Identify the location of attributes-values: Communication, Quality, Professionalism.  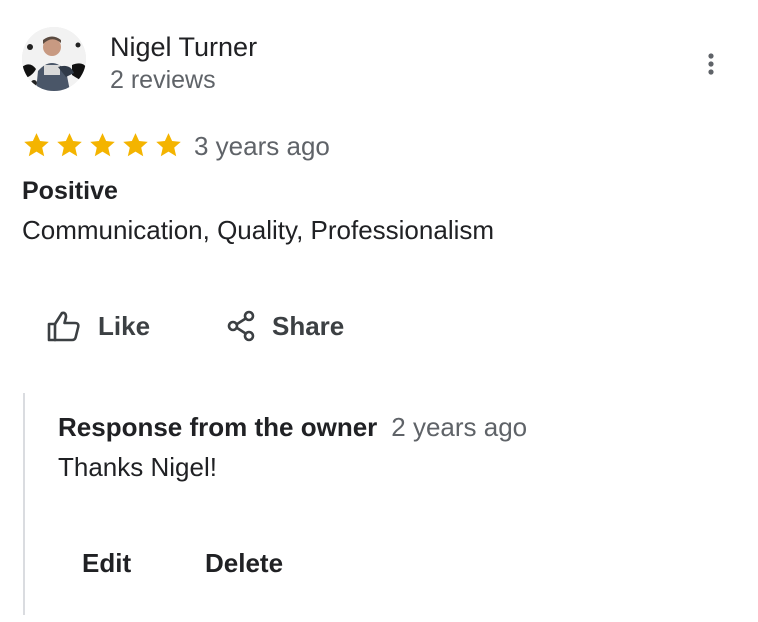
(258, 230).